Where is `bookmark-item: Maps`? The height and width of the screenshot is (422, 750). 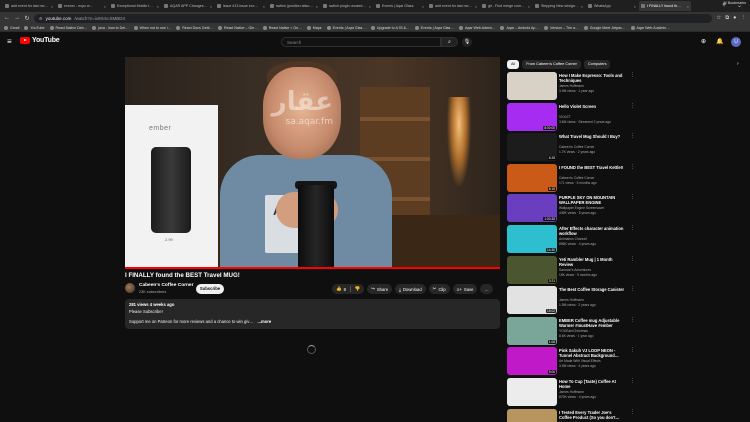 bookmark-item: Maps is located at coordinates (314, 27).